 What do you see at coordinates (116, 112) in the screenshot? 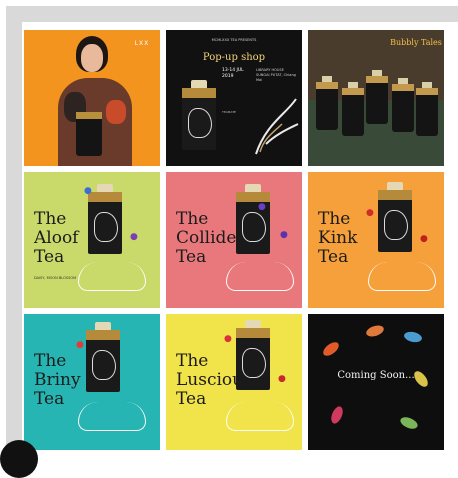
I see `kimono-pattern` at bounding box center [116, 112].